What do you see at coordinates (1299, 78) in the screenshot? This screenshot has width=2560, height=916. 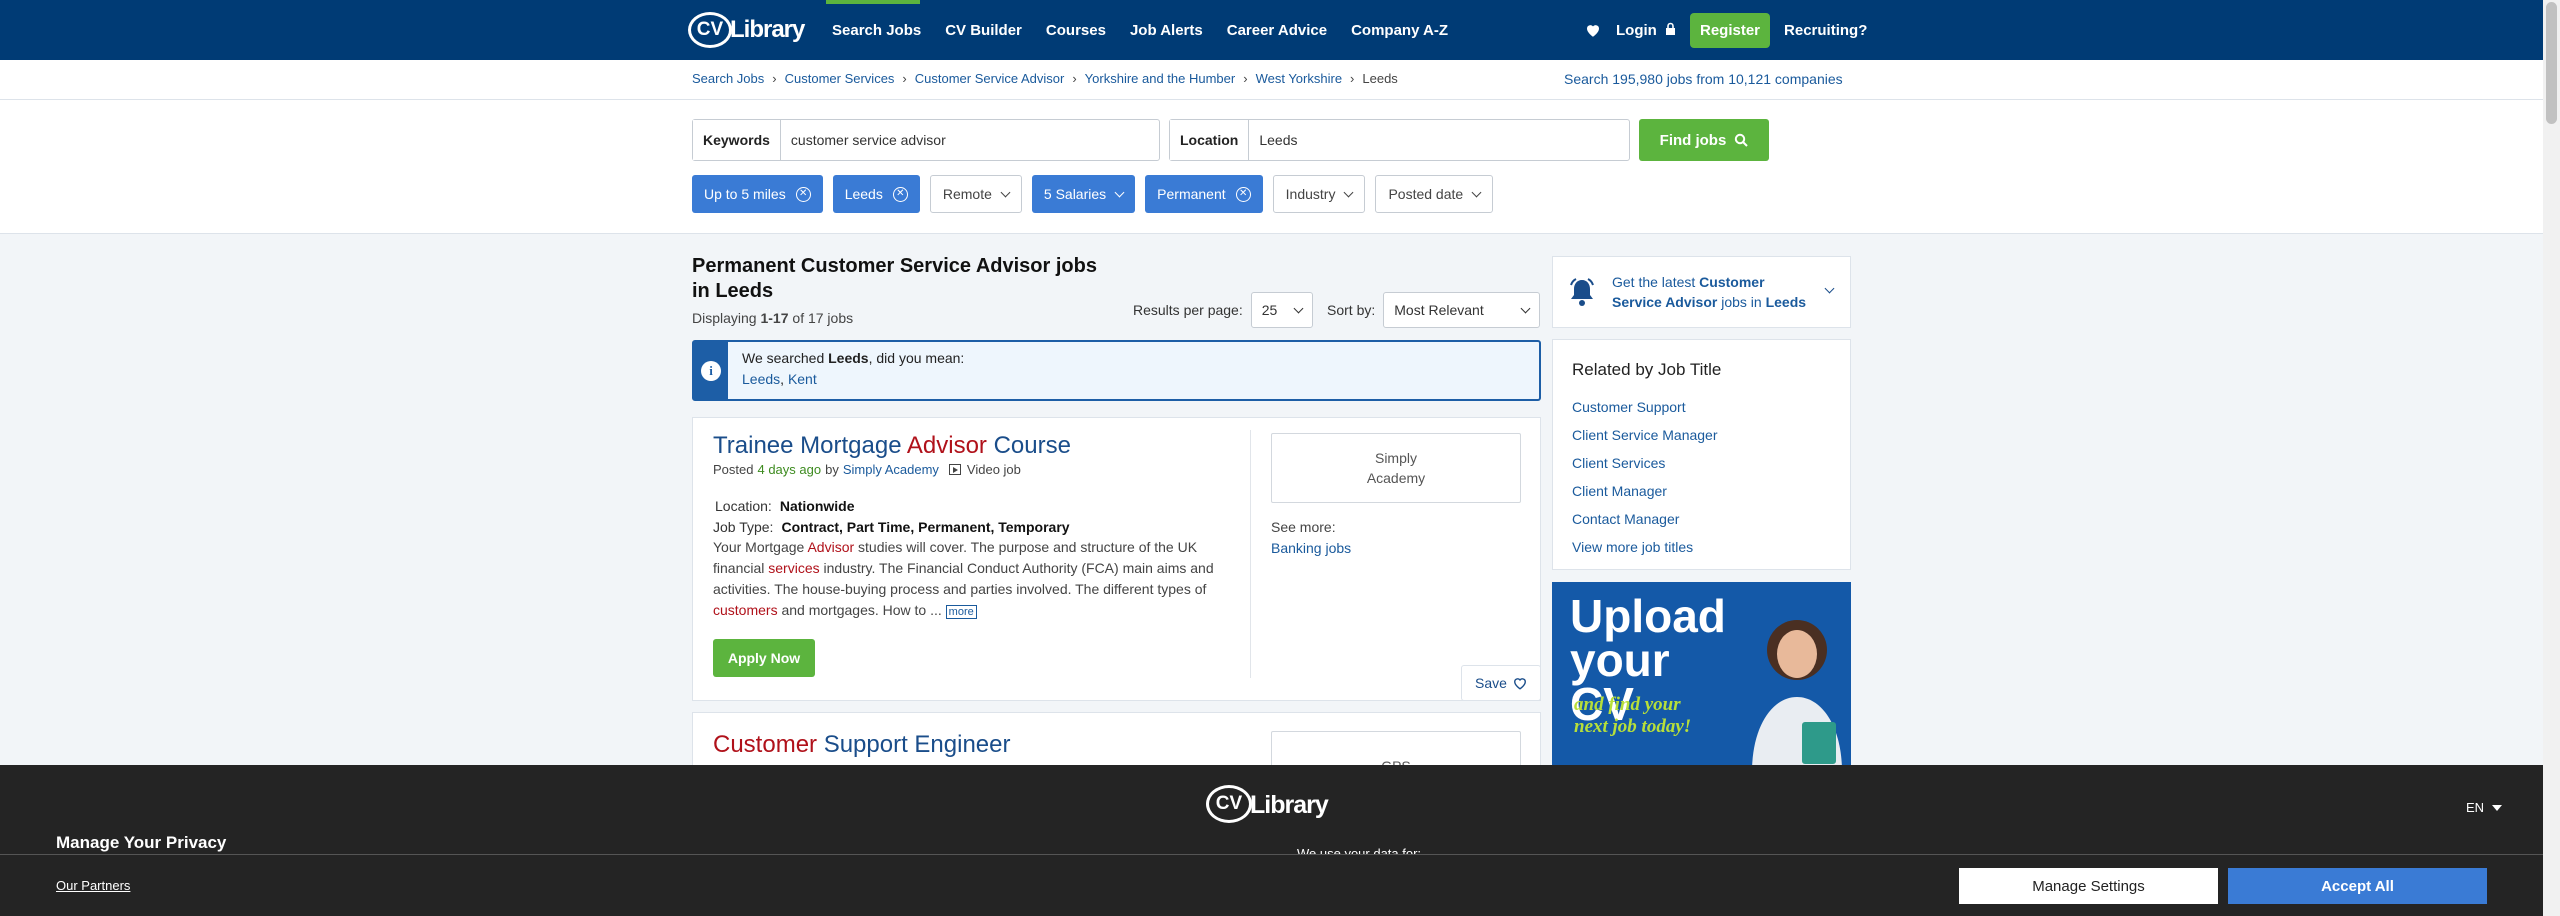 I see `breadcrumb-west-yorkshire: West Yorkshire` at bounding box center [1299, 78].